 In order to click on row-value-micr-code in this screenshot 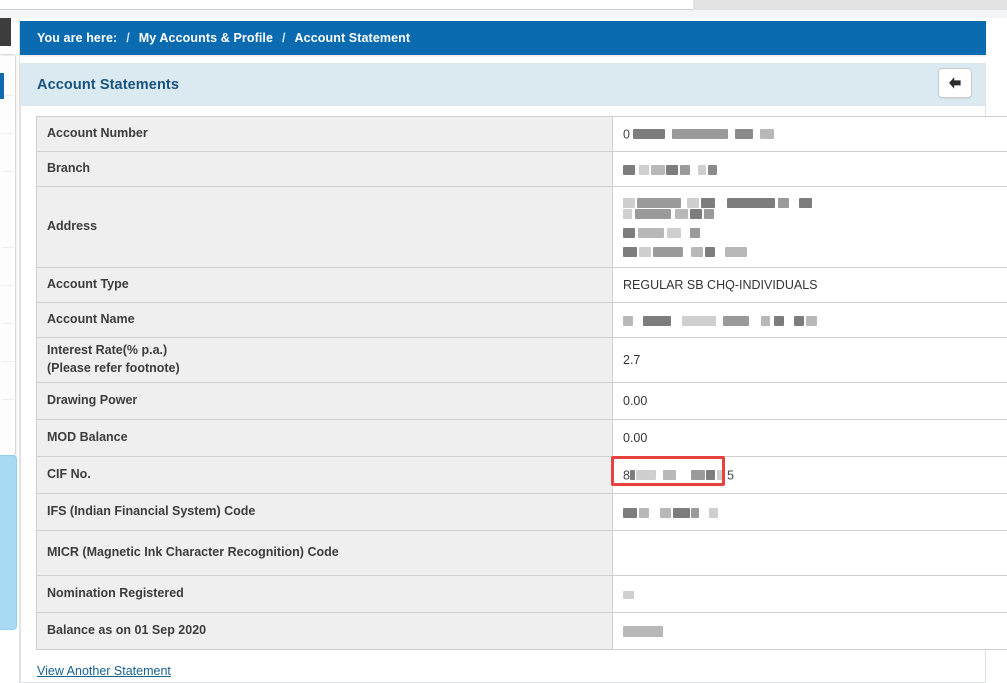, I will do `click(809, 553)`.